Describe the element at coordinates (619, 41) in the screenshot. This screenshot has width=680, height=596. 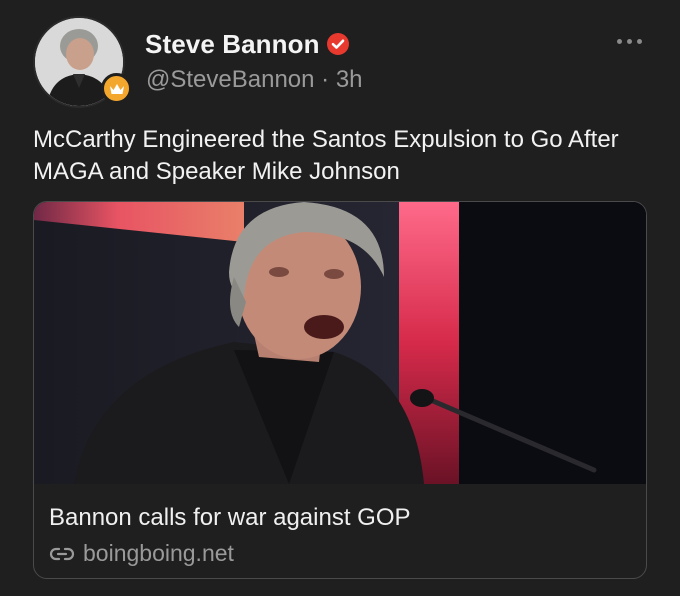
I see `more-horizontal-icon` at that location.